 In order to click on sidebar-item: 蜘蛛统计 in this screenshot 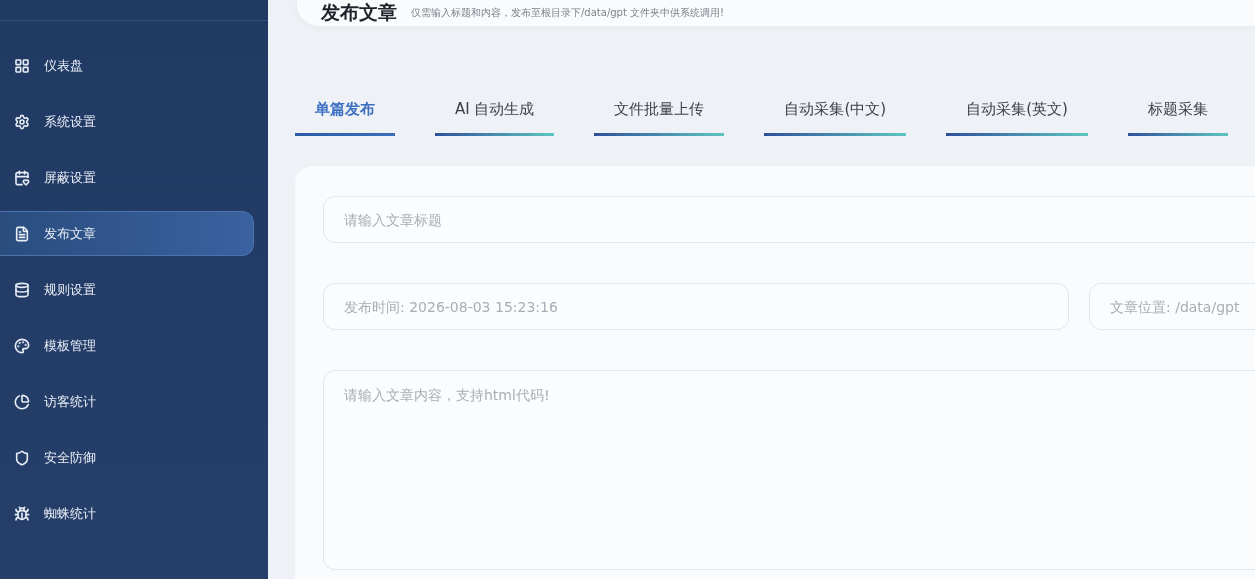, I will do `click(127, 513)`.